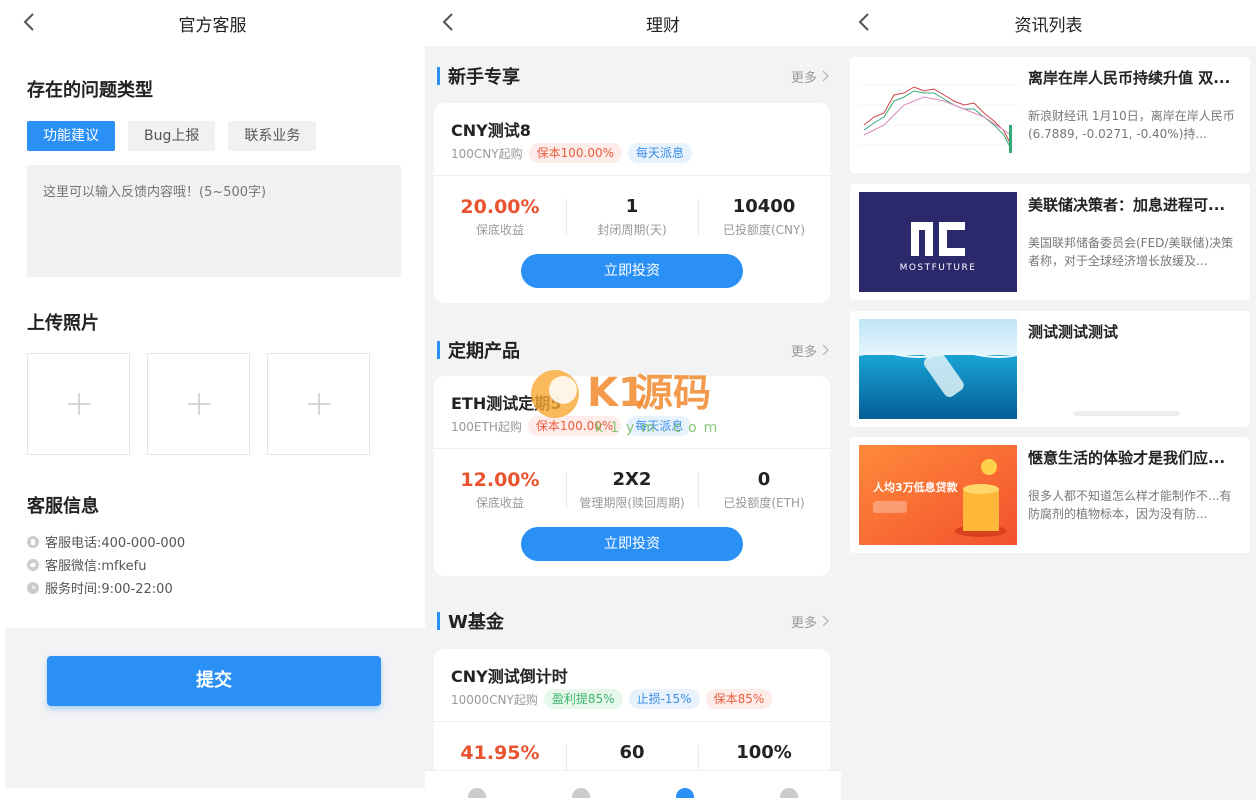 The image size is (1256, 800). Describe the element at coordinates (938, 268) in the screenshot. I see `brand-logo-text: MOSTFUTURE` at that location.